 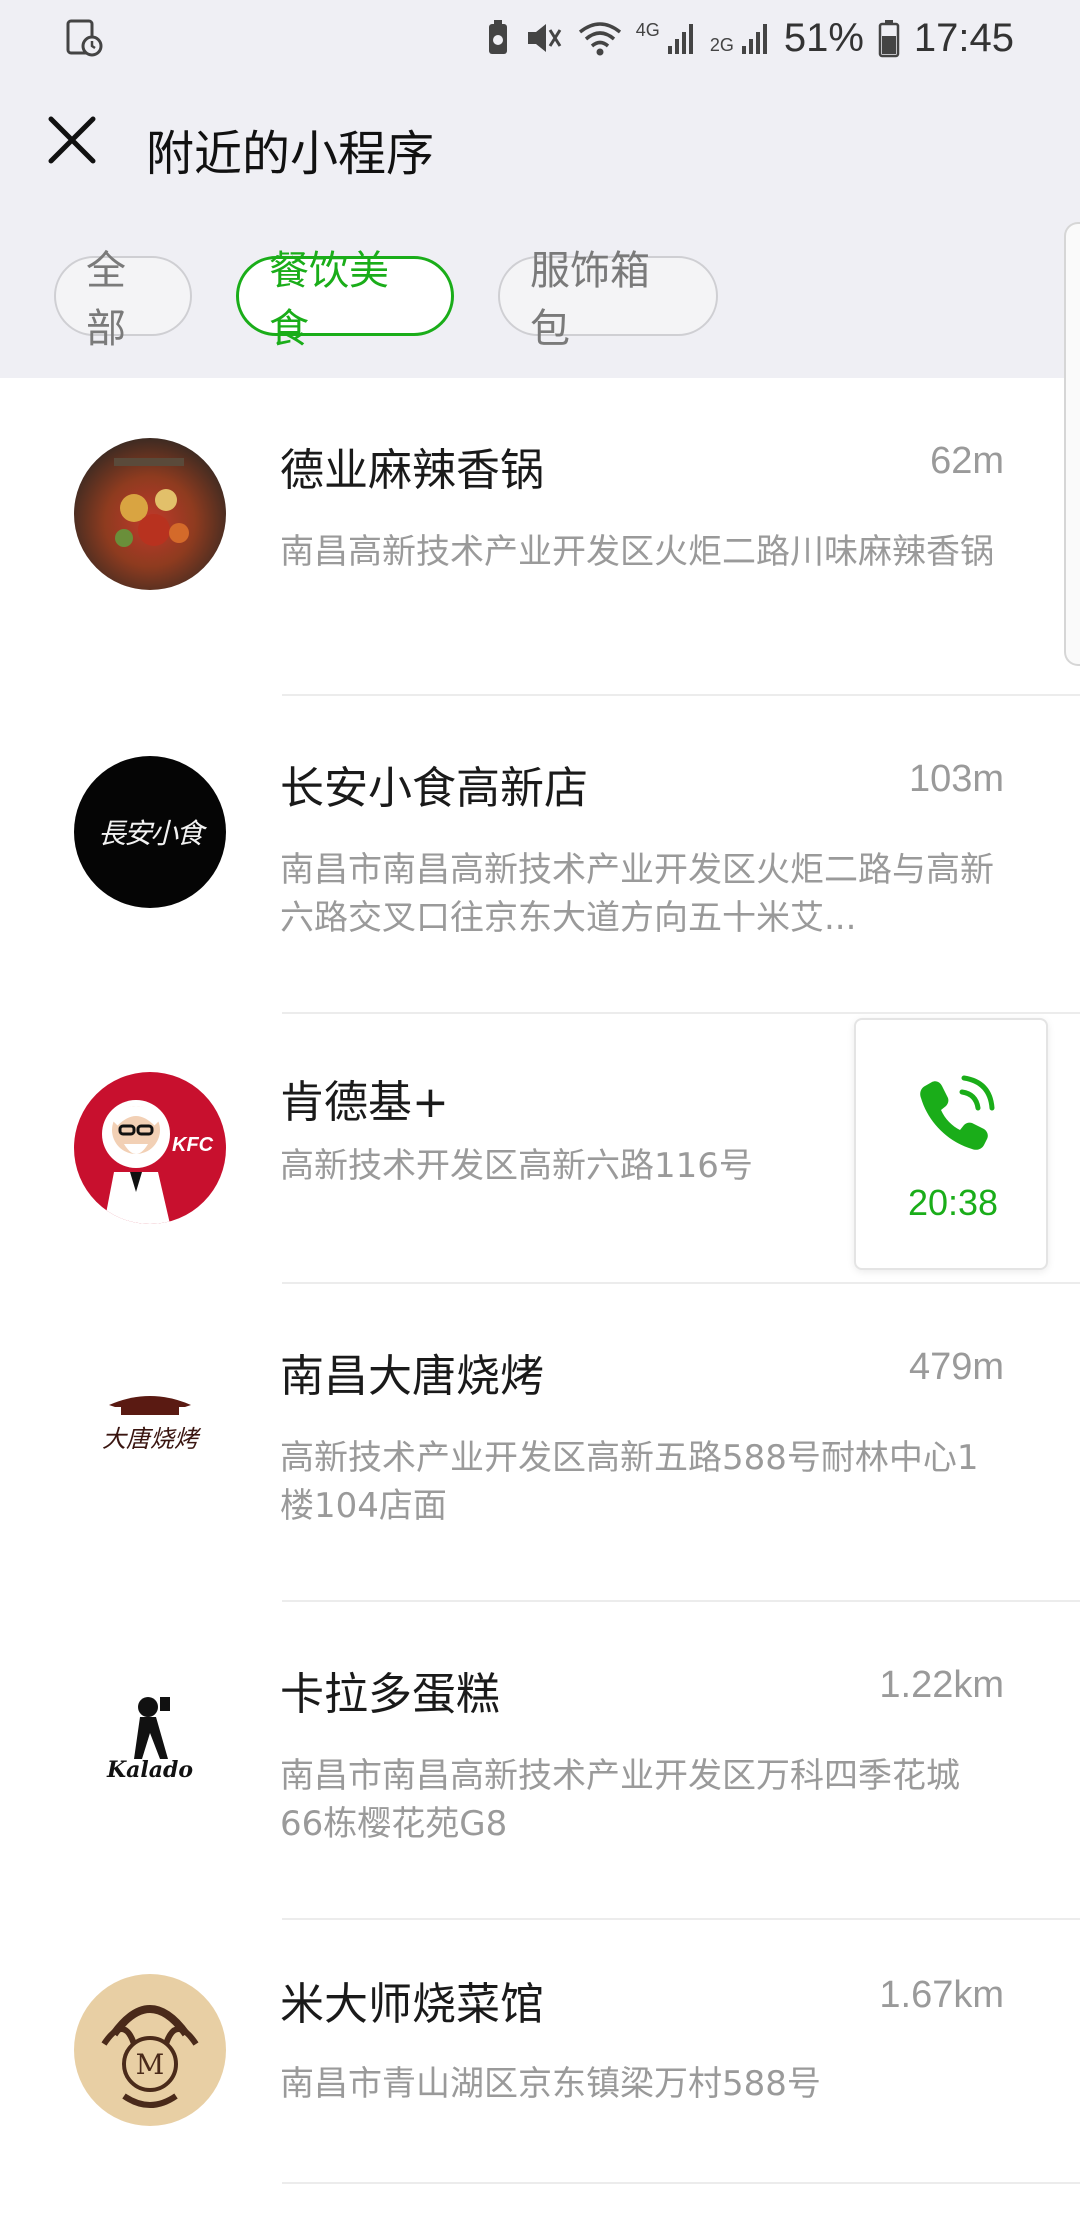 What do you see at coordinates (629, 1482) in the screenshot?
I see `item-address: 高新技术产业开发区高新五路588号耐林中心1楼104店面` at bounding box center [629, 1482].